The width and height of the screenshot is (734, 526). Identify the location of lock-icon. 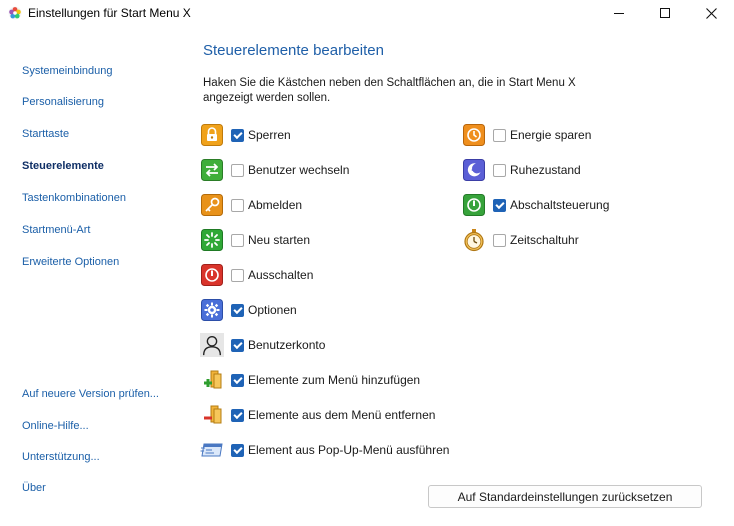
(212, 135).